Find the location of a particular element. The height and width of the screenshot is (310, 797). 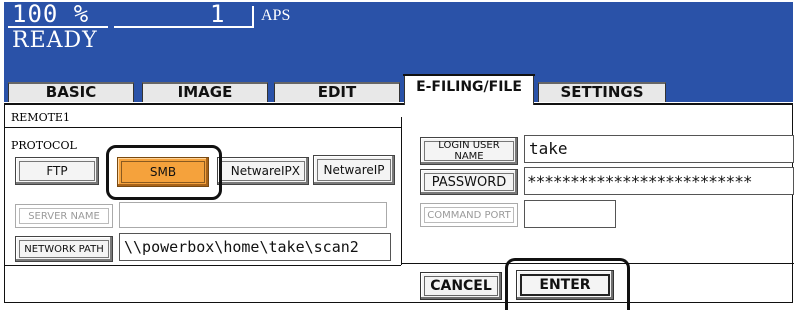

server-name-field is located at coordinates (253, 215).